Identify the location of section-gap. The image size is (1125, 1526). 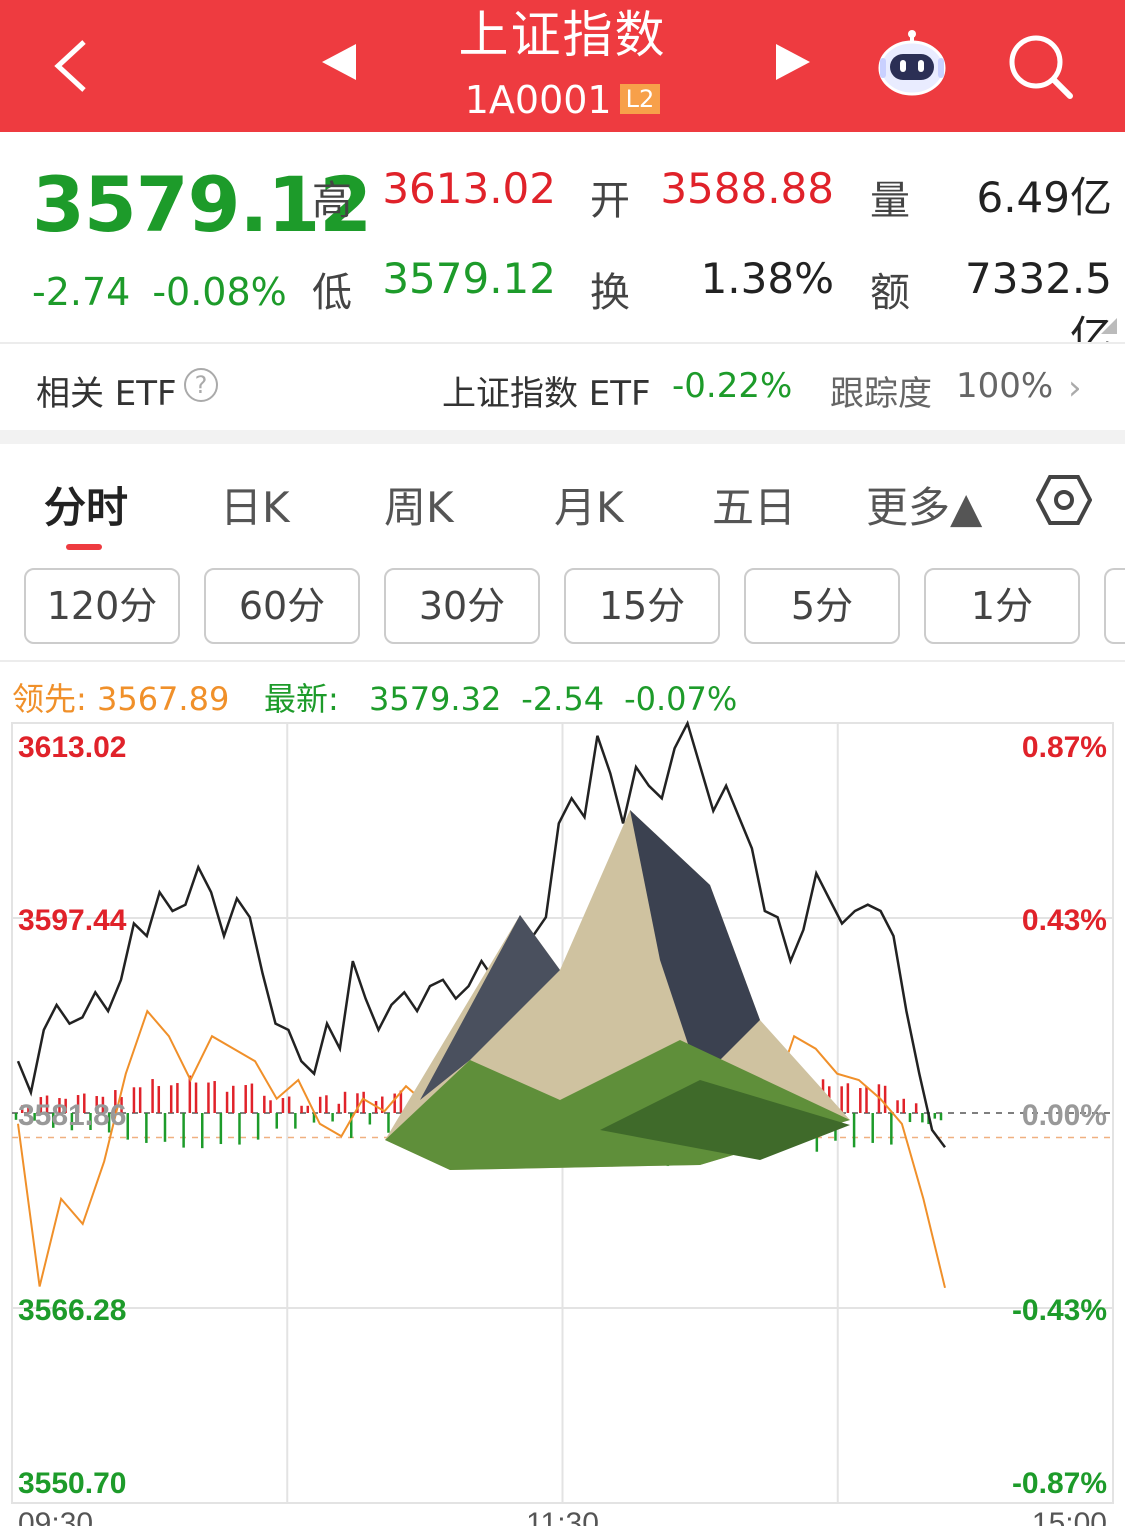
(562, 437).